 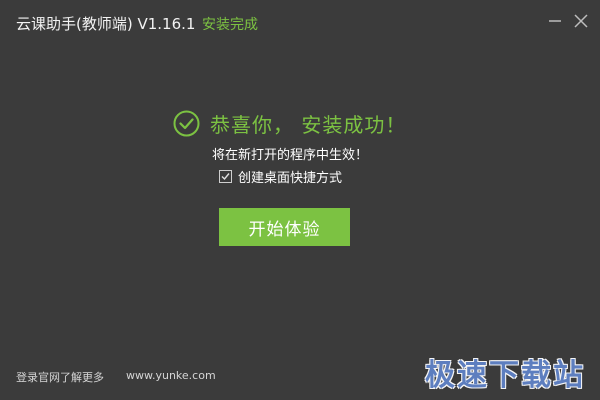 I want to click on minimize-icon, so click(x=555, y=21).